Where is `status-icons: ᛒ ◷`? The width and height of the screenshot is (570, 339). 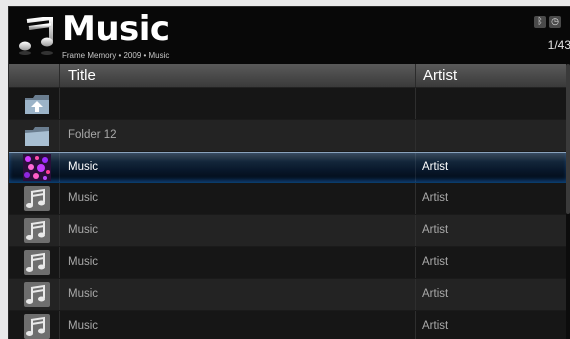
status-icons: ᛒ ◷ is located at coordinates (547, 22).